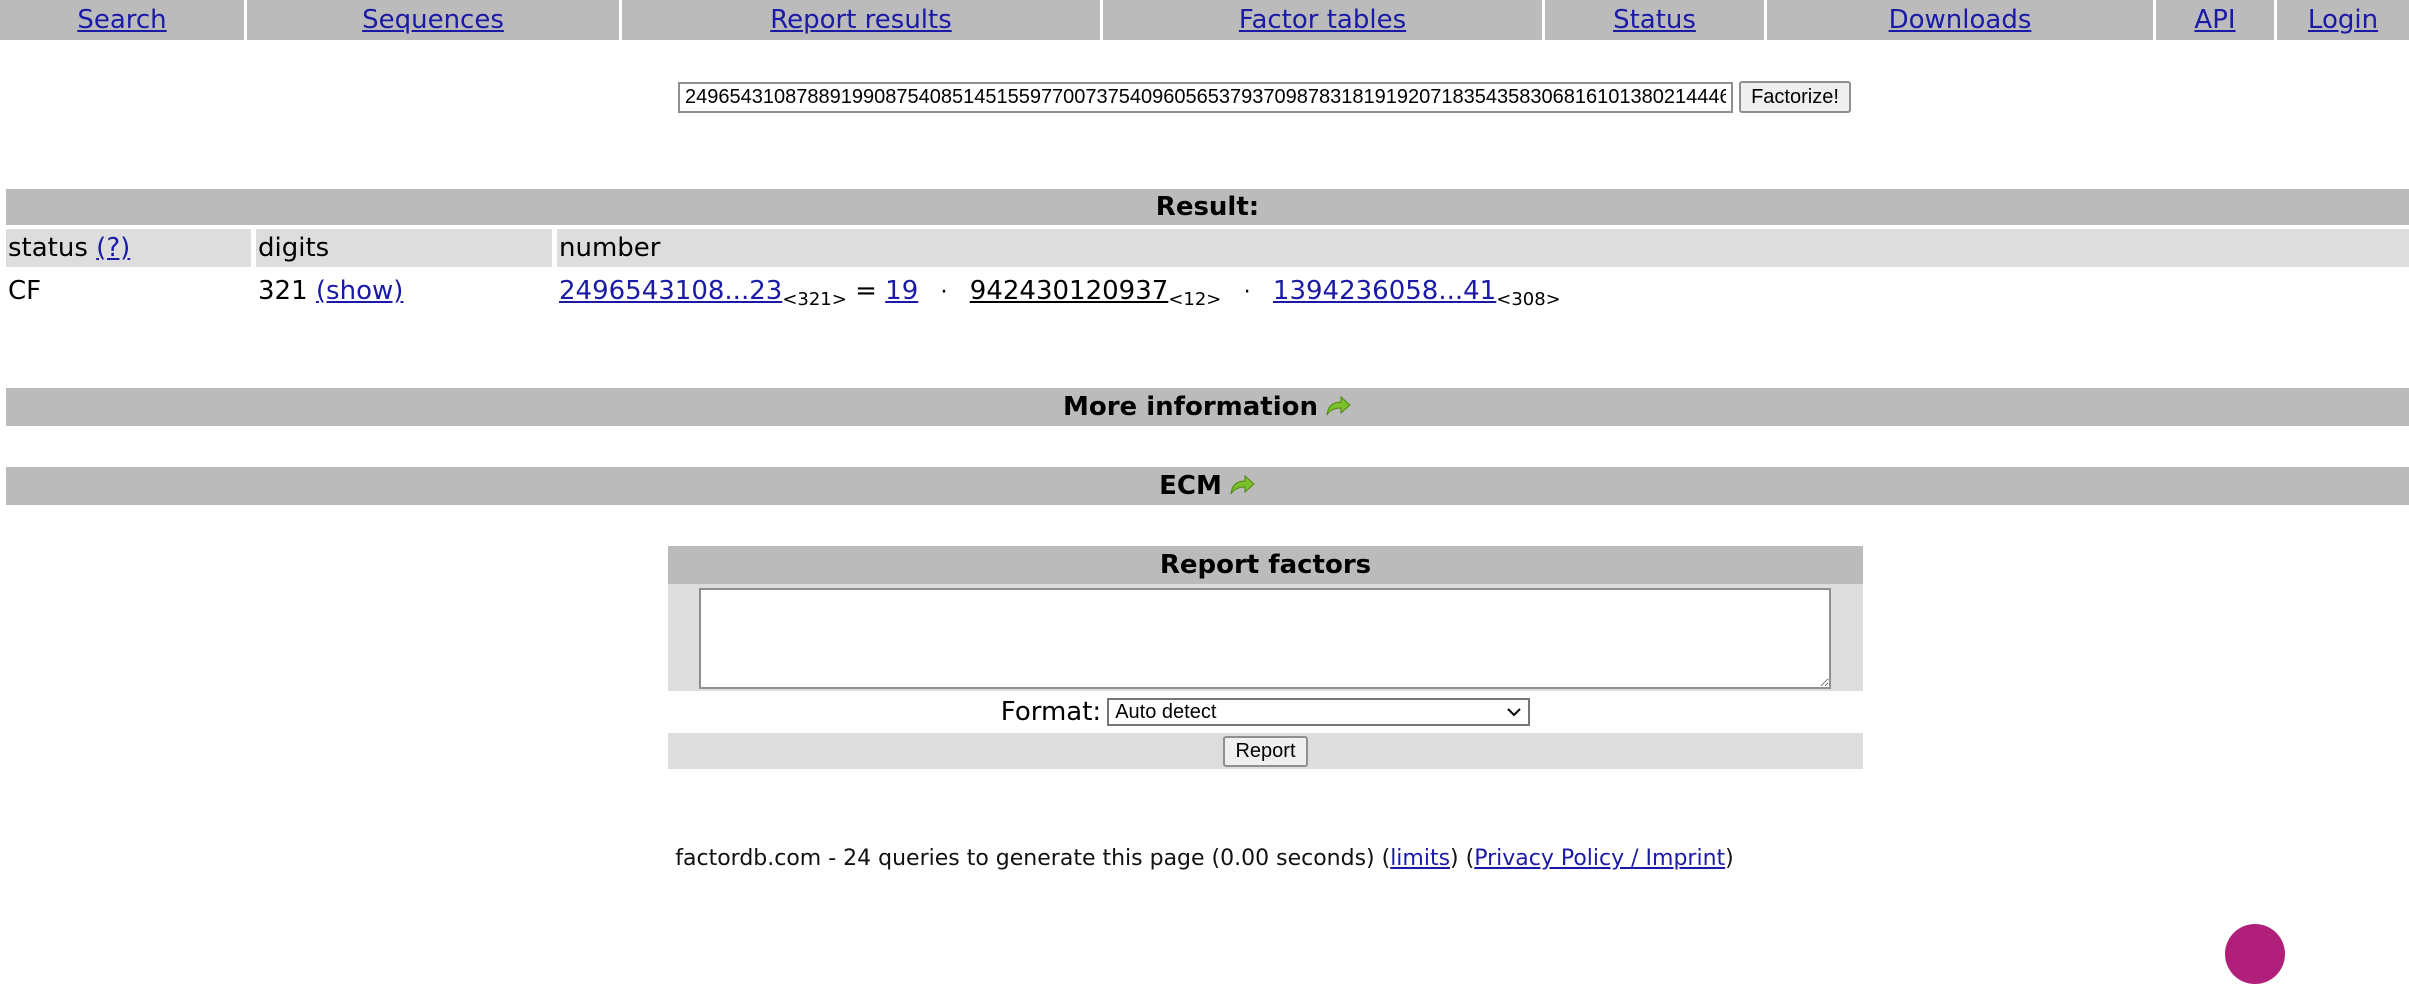 The height and width of the screenshot is (984, 2409). I want to click on nav-link-sequences: Sequences, so click(433, 20).